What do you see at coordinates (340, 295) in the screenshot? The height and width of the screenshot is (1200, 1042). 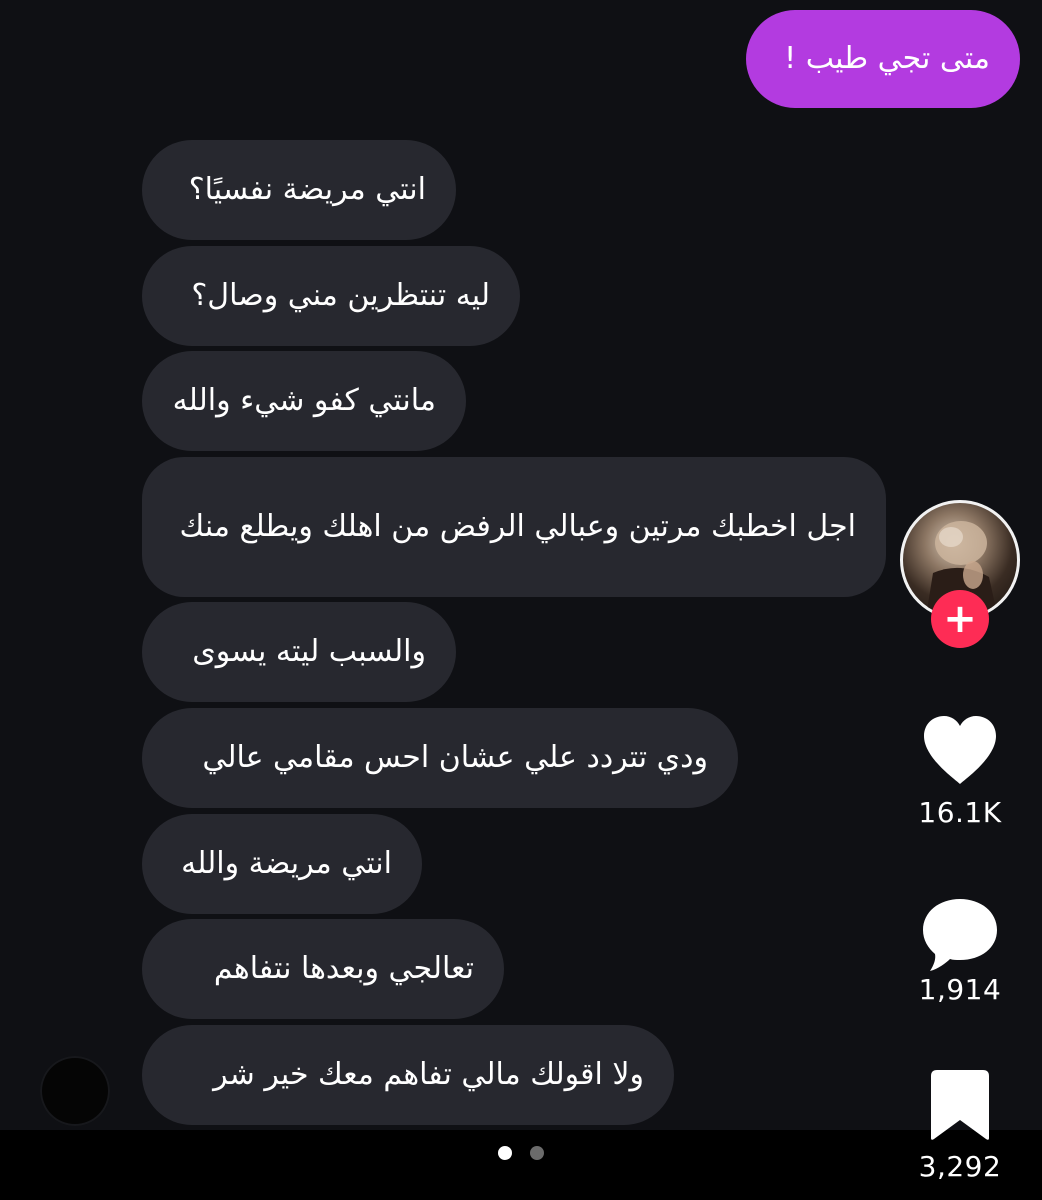 I see `message-text: ليه تنتظرين مني وصال؟` at bounding box center [340, 295].